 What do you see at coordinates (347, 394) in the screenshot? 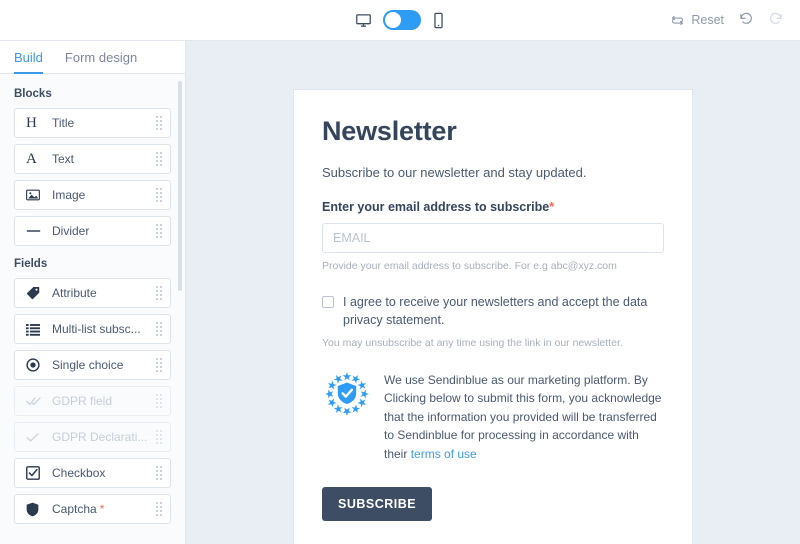
I see `gdpr-shield-stars-icon` at bounding box center [347, 394].